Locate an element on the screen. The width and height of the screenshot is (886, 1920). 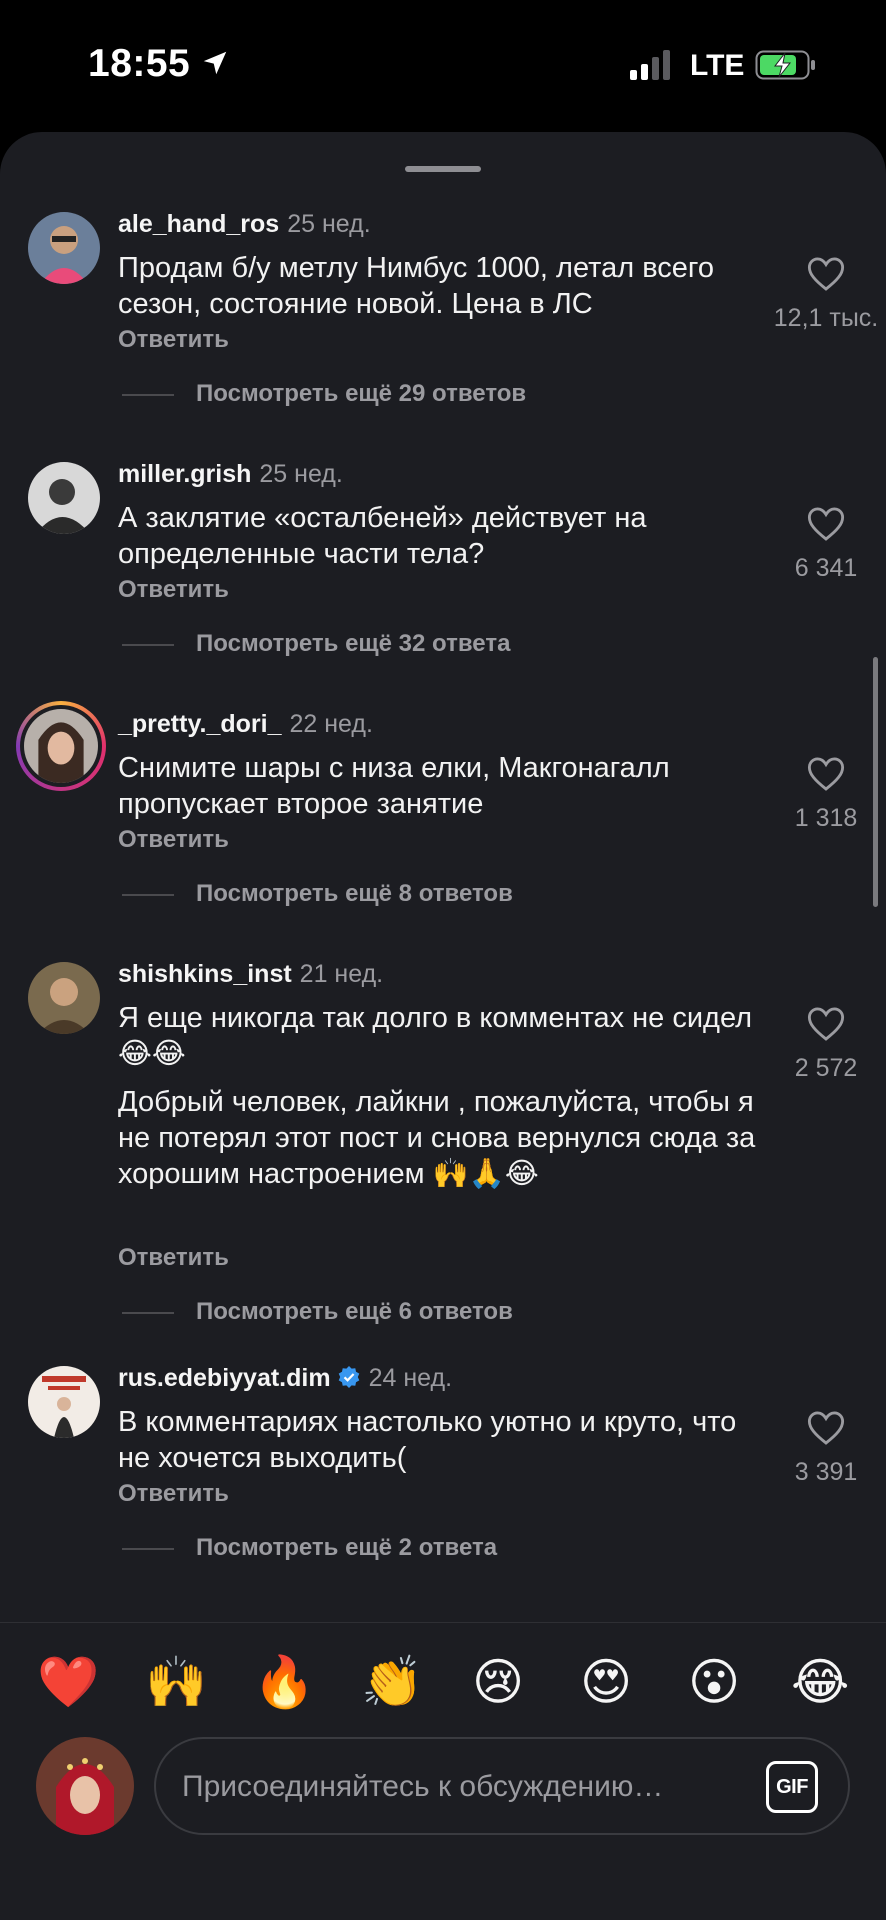
comment-header: shishkins_inst 21 нед. is located at coordinates (250, 974).